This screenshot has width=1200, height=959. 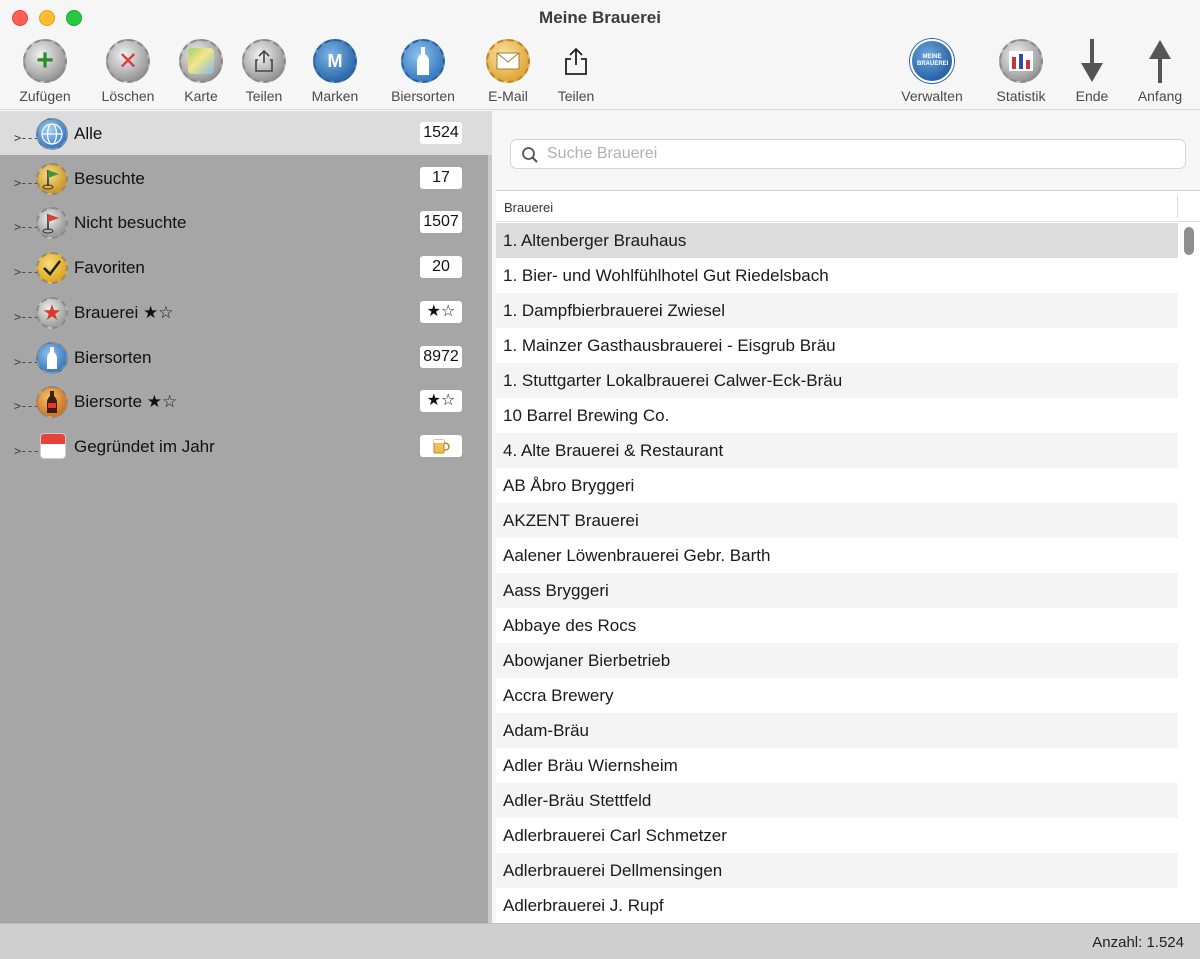 I want to click on scrollbar-thumb, so click(x=1189, y=241).